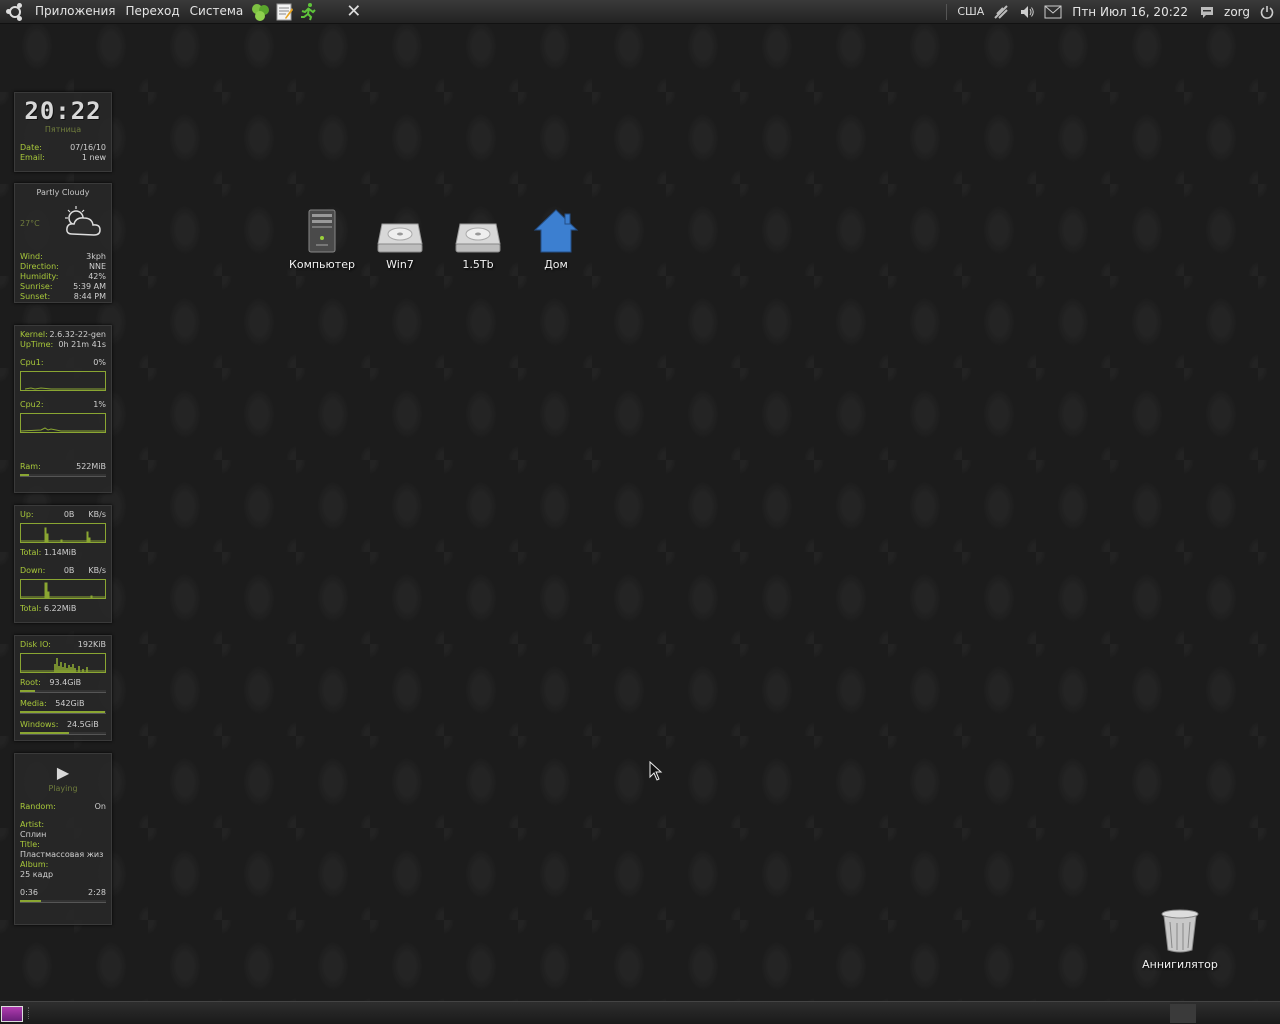  I want to click on disk-io-graph, so click(63, 663).